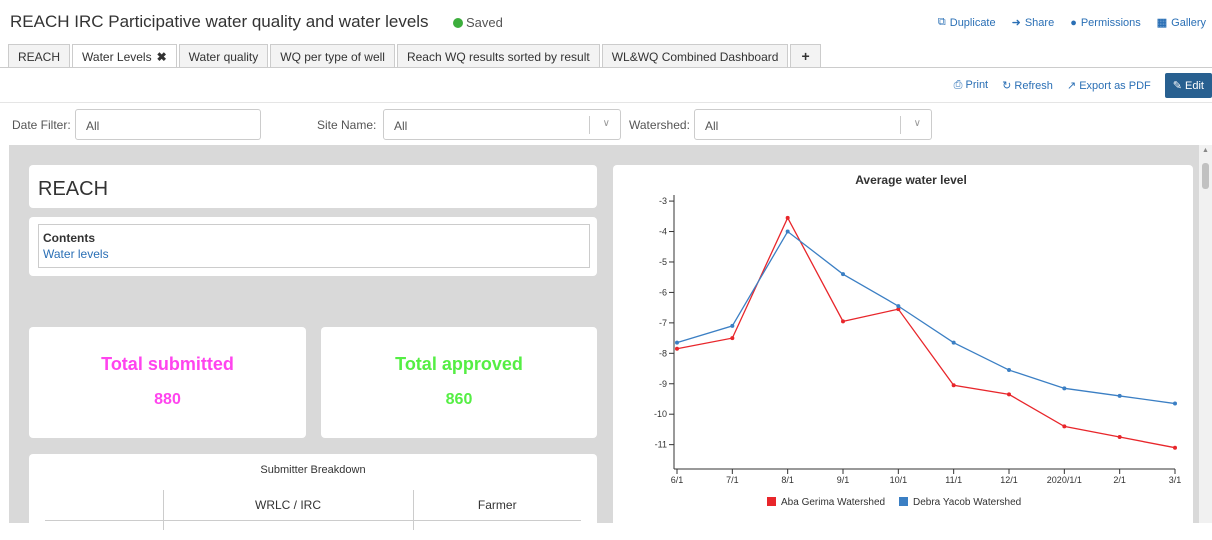 This screenshot has width=1212, height=540. I want to click on top-links: ⧉ Duplicate ➜ Share ● Permissions ▦ Gallery, so click(1072, 22).